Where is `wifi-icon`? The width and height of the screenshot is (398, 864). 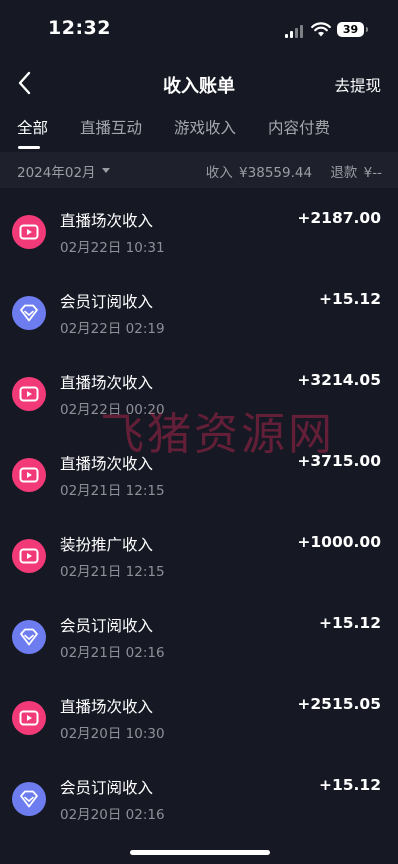 wifi-icon is located at coordinates (321, 29).